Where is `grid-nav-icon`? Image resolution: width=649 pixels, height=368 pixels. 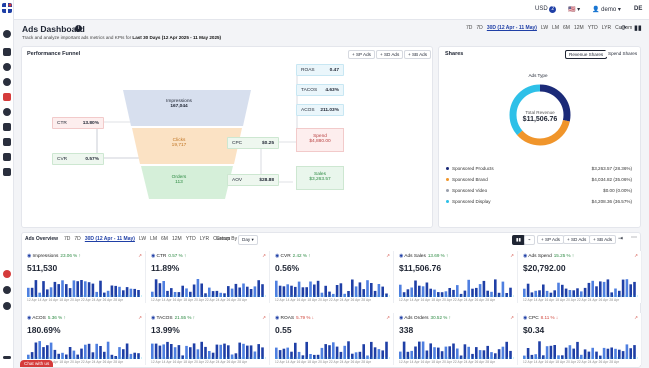 grid-nav-icon is located at coordinates (7, 157).